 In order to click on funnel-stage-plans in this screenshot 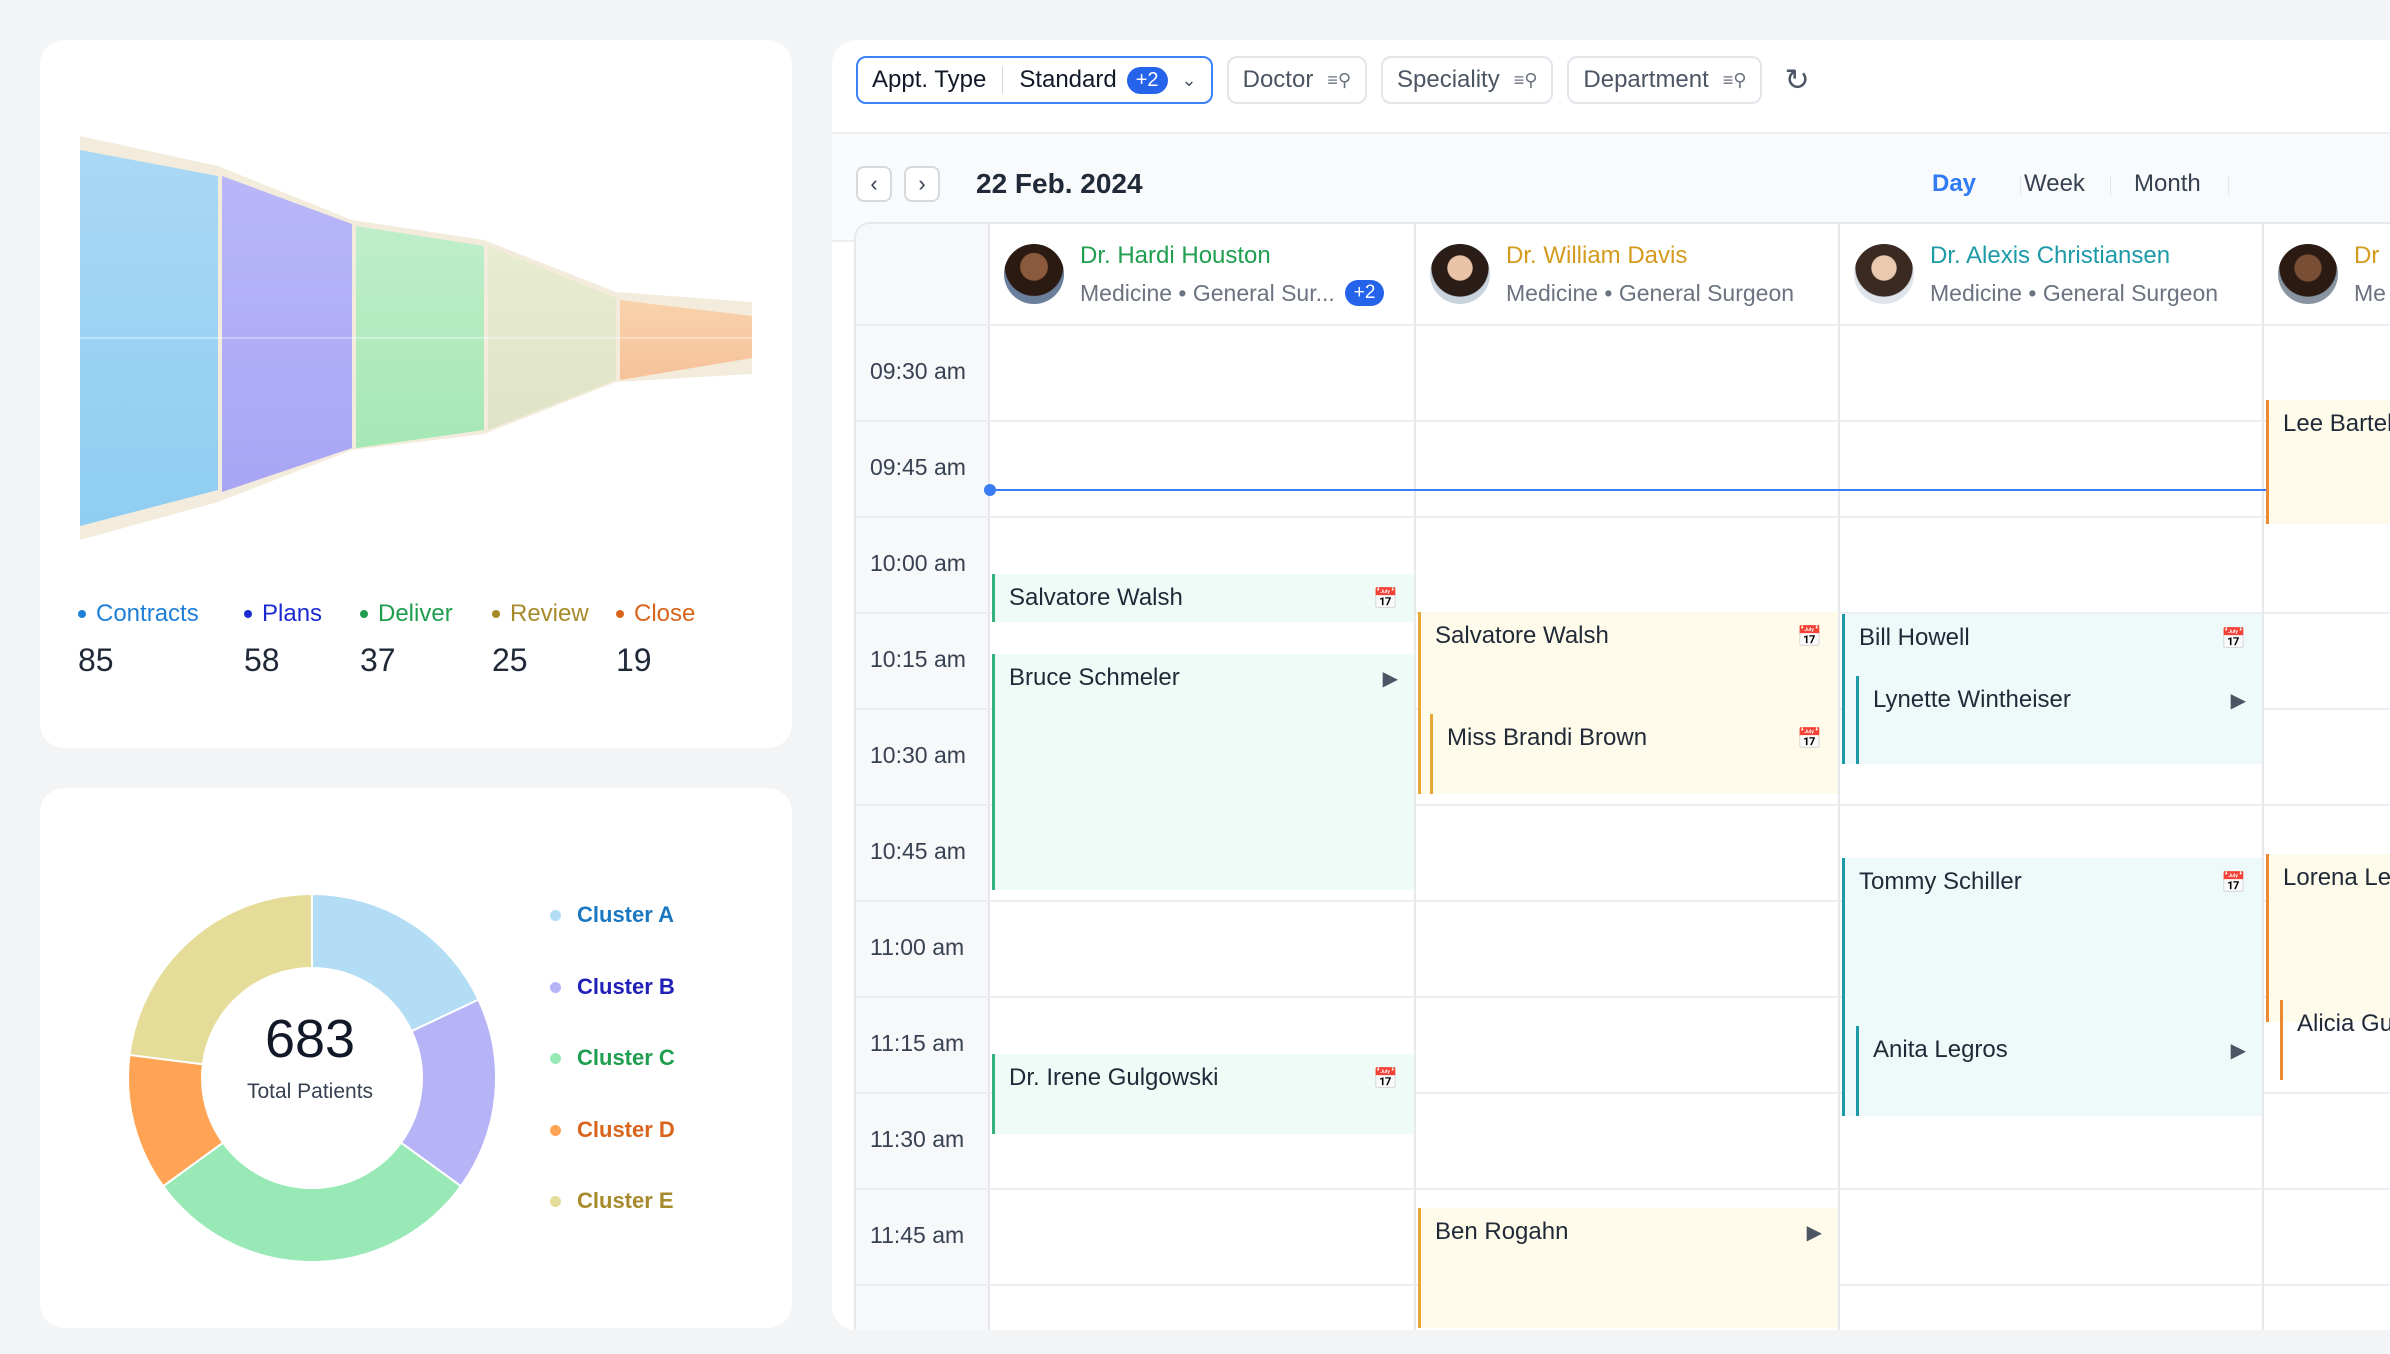, I will do `click(287, 334)`.